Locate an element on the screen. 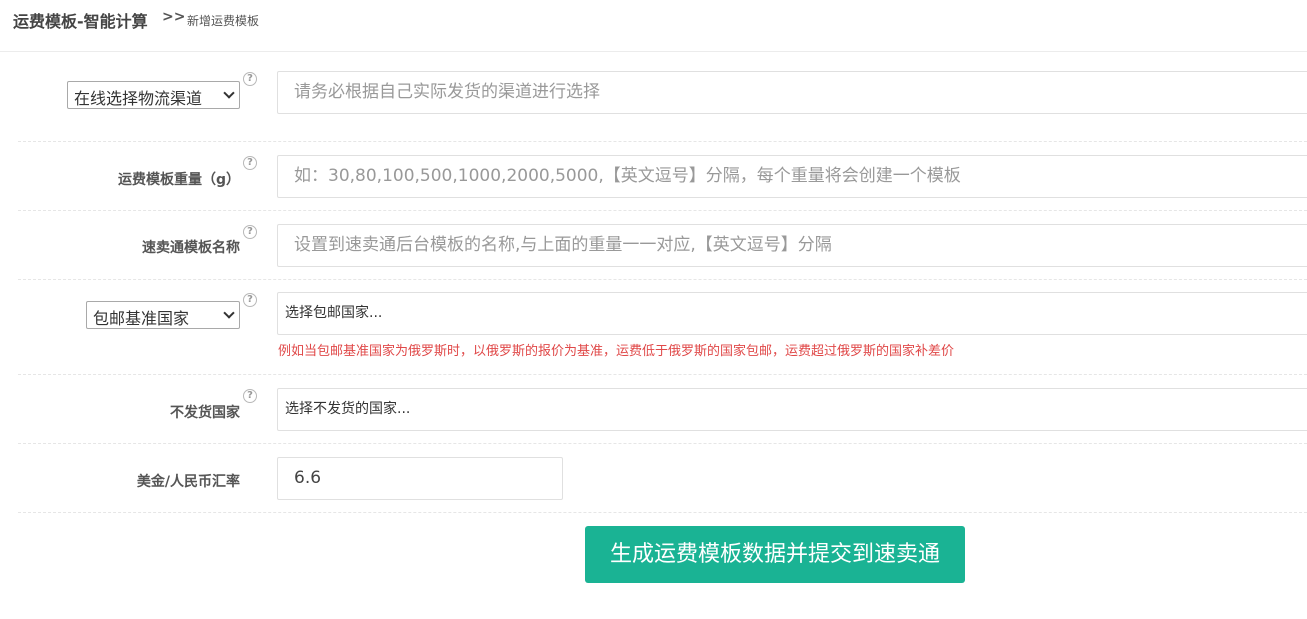 Image resolution: width=1307 pixels, height=619 pixels. no-ship-label: 不发货国家 is located at coordinates (205, 413).